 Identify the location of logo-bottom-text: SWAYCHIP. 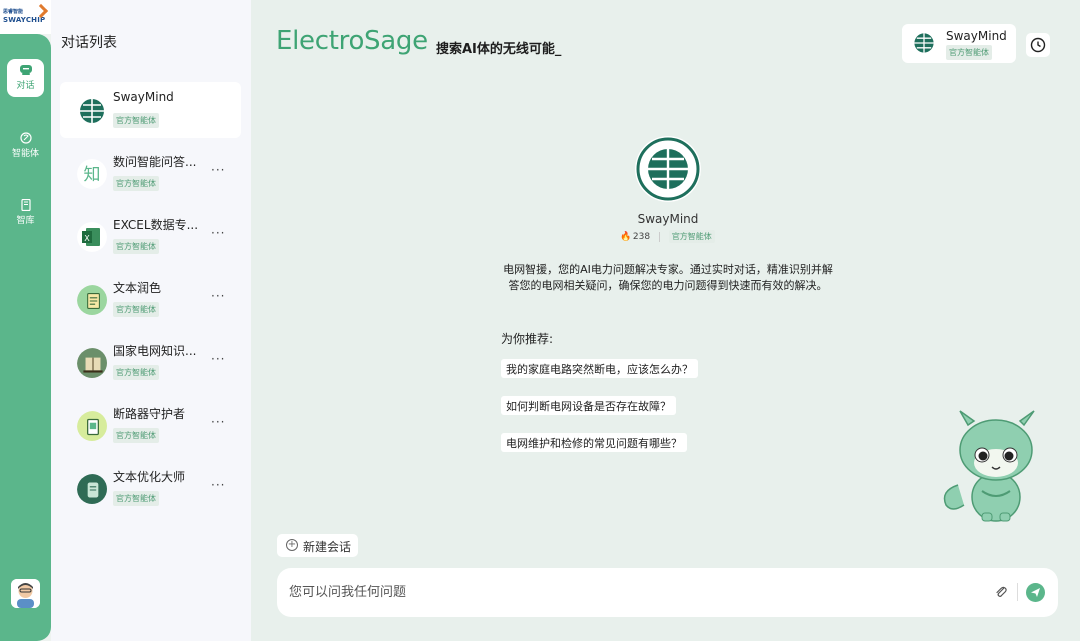
(24, 20).